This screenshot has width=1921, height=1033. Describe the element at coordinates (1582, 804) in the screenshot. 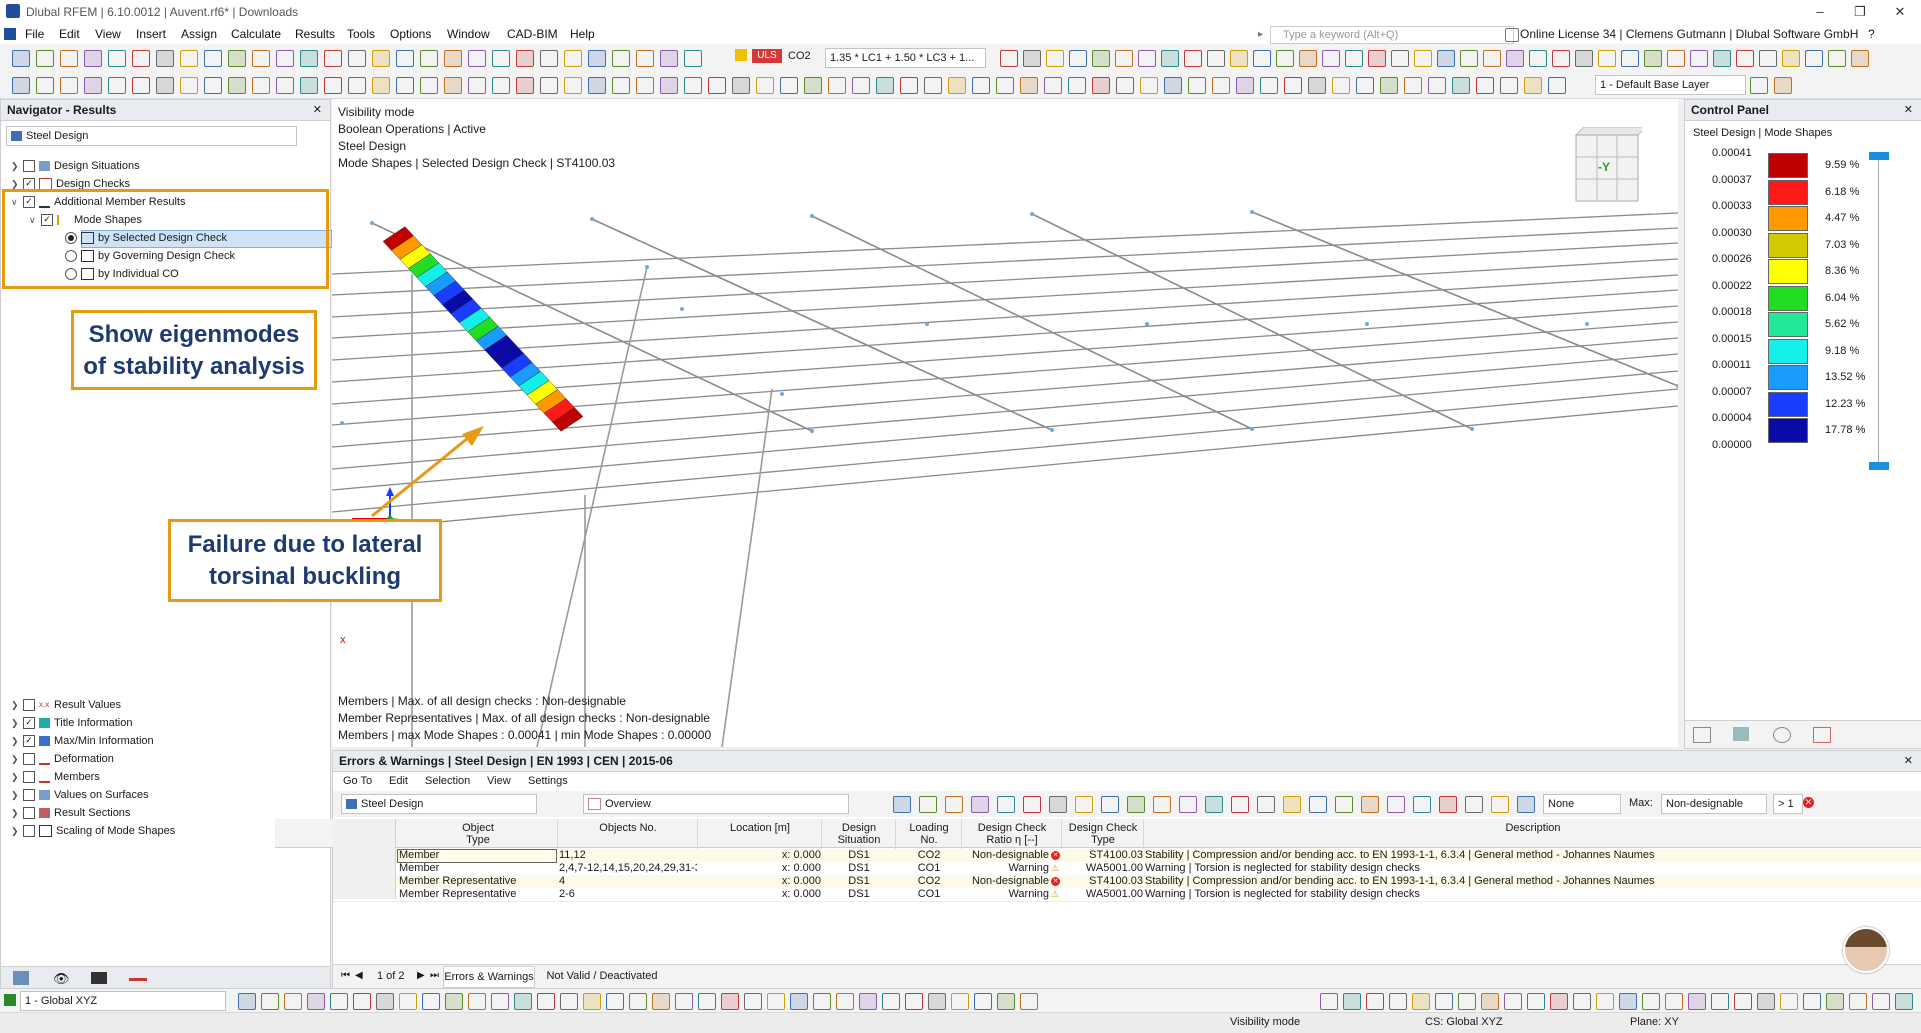

I see `filter-none-select: None` at that location.